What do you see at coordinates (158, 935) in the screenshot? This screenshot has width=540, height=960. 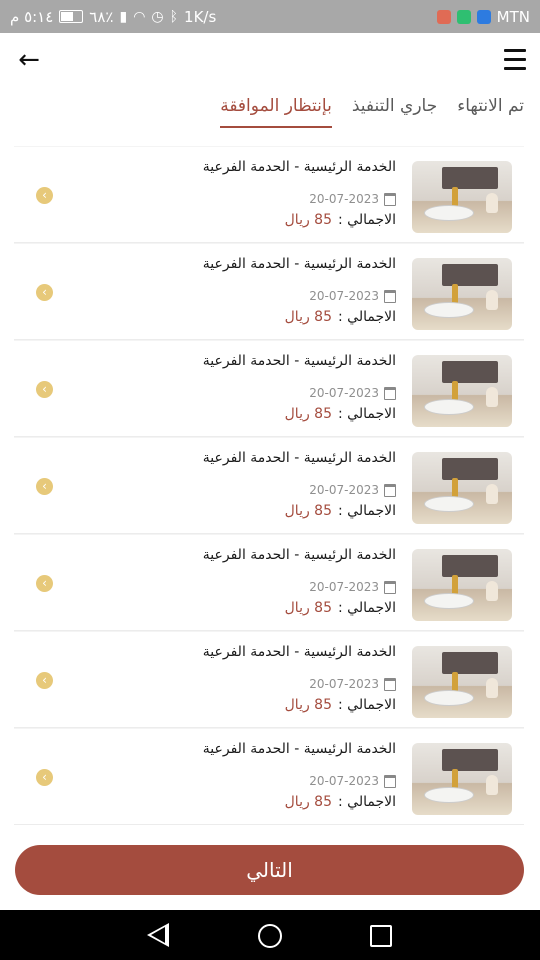 I see `nav-back-icon` at bounding box center [158, 935].